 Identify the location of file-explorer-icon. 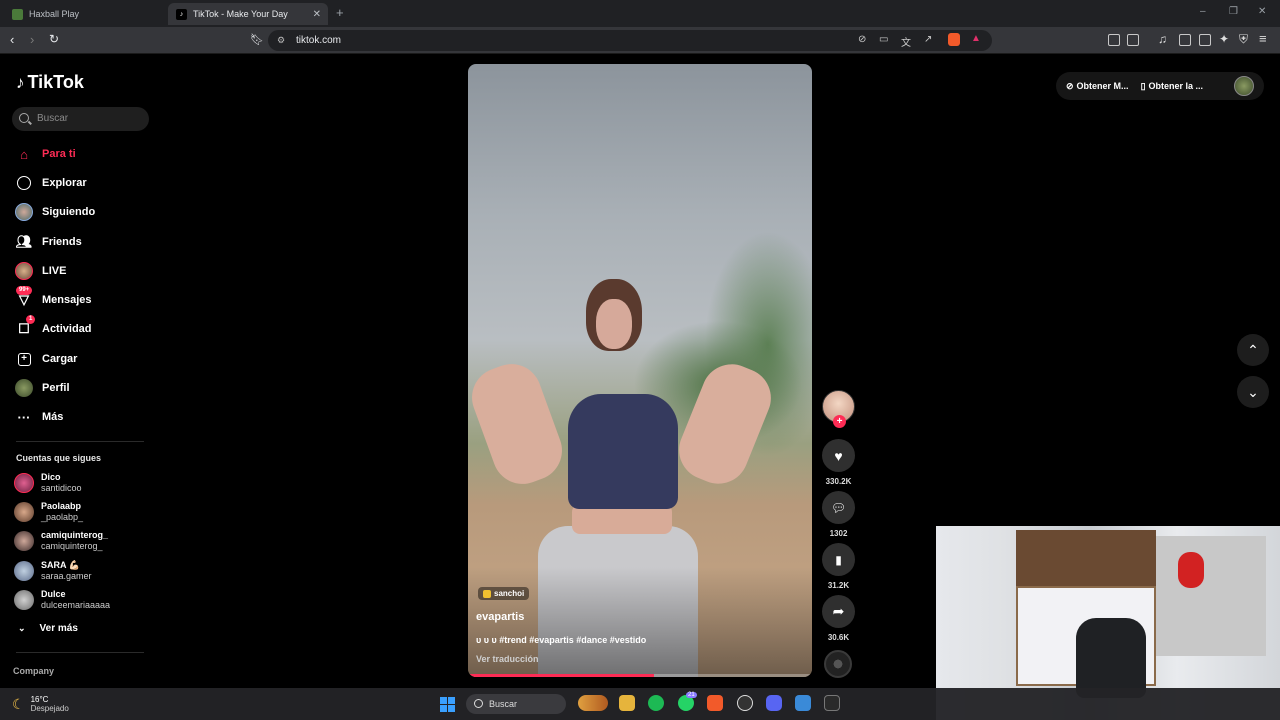
(627, 703).